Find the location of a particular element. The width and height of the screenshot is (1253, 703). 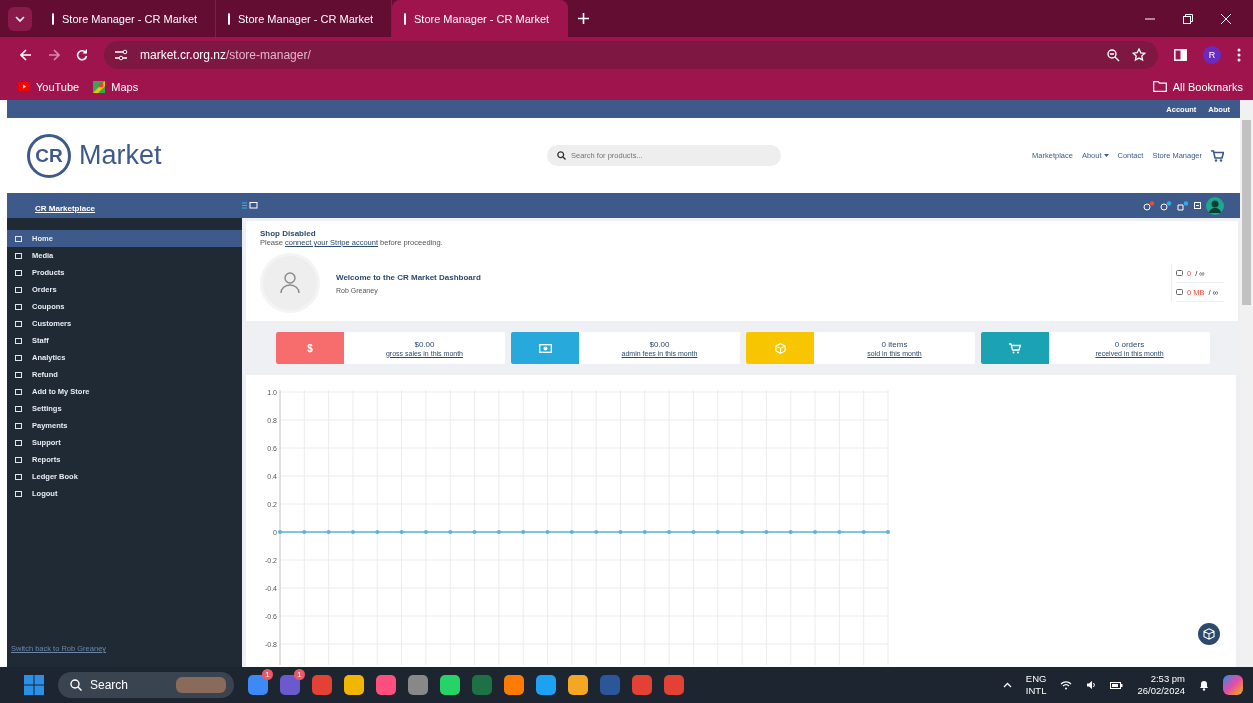

welcome-heading: Welcome to the CR Market Dashboard is located at coordinates (408, 277).